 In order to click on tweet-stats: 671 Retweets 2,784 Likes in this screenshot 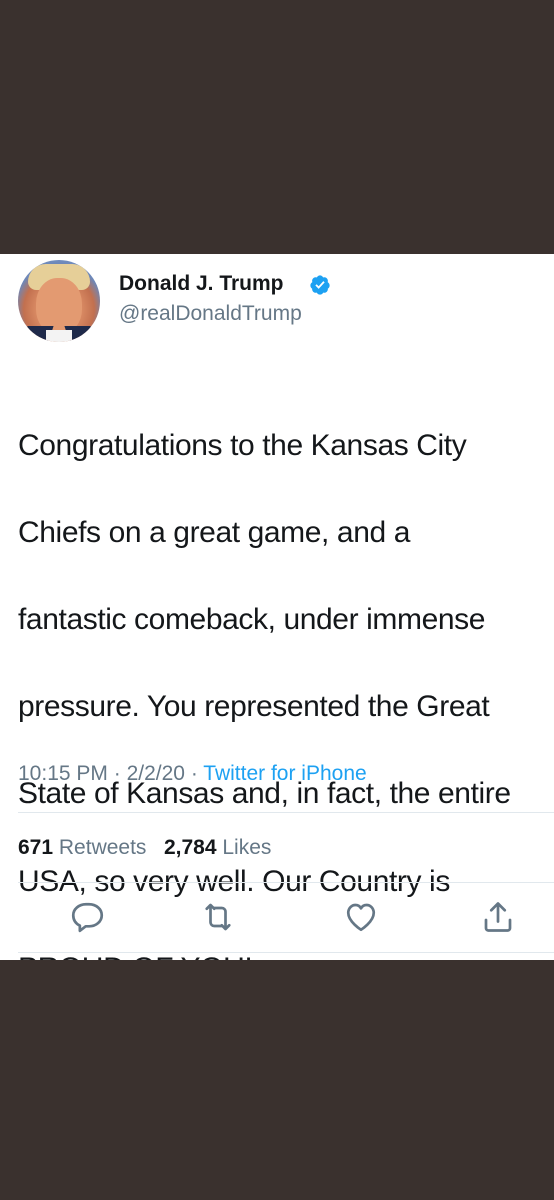, I will do `click(144, 848)`.